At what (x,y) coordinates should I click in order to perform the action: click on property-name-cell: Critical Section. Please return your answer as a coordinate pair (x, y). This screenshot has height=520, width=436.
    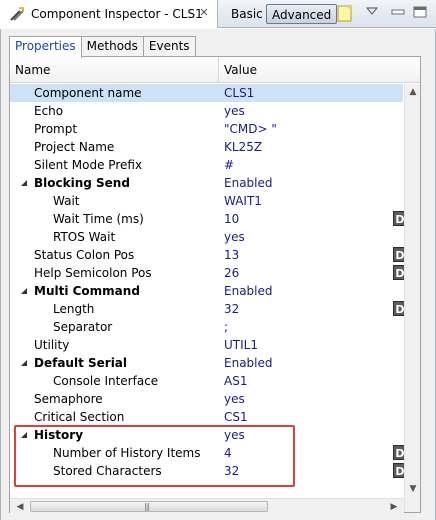
    Looking at the image, I should click on (114, 417).